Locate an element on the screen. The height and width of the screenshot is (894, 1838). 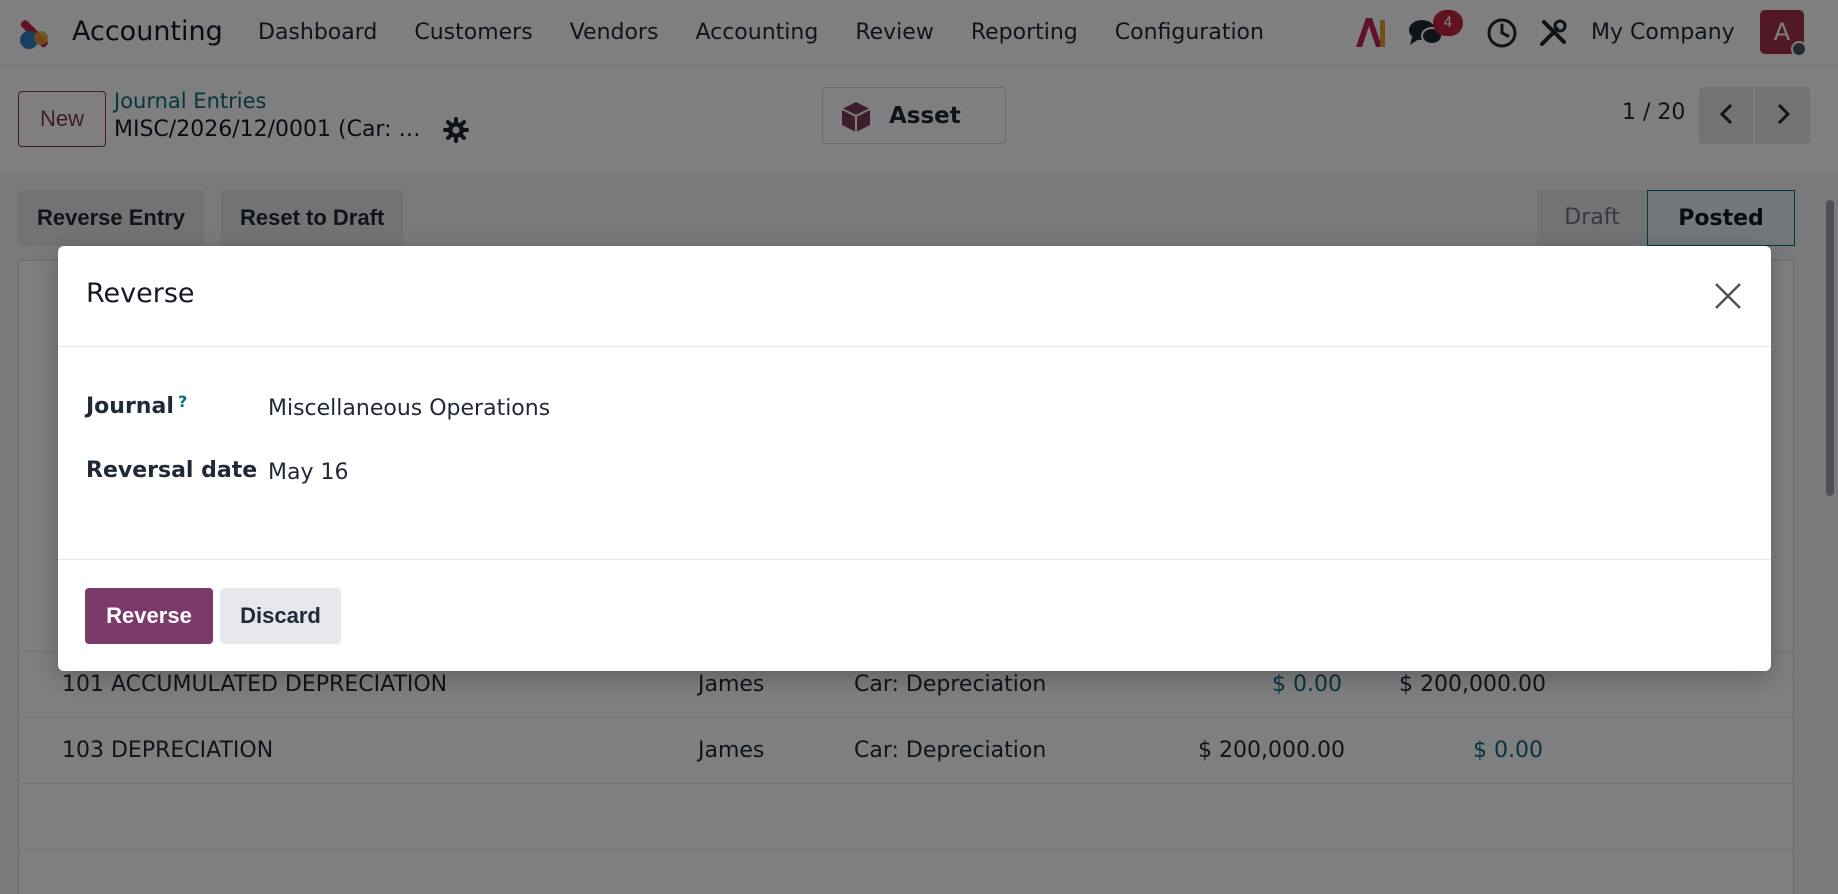
discard-button: Discard is located at coordinates (280, 616).